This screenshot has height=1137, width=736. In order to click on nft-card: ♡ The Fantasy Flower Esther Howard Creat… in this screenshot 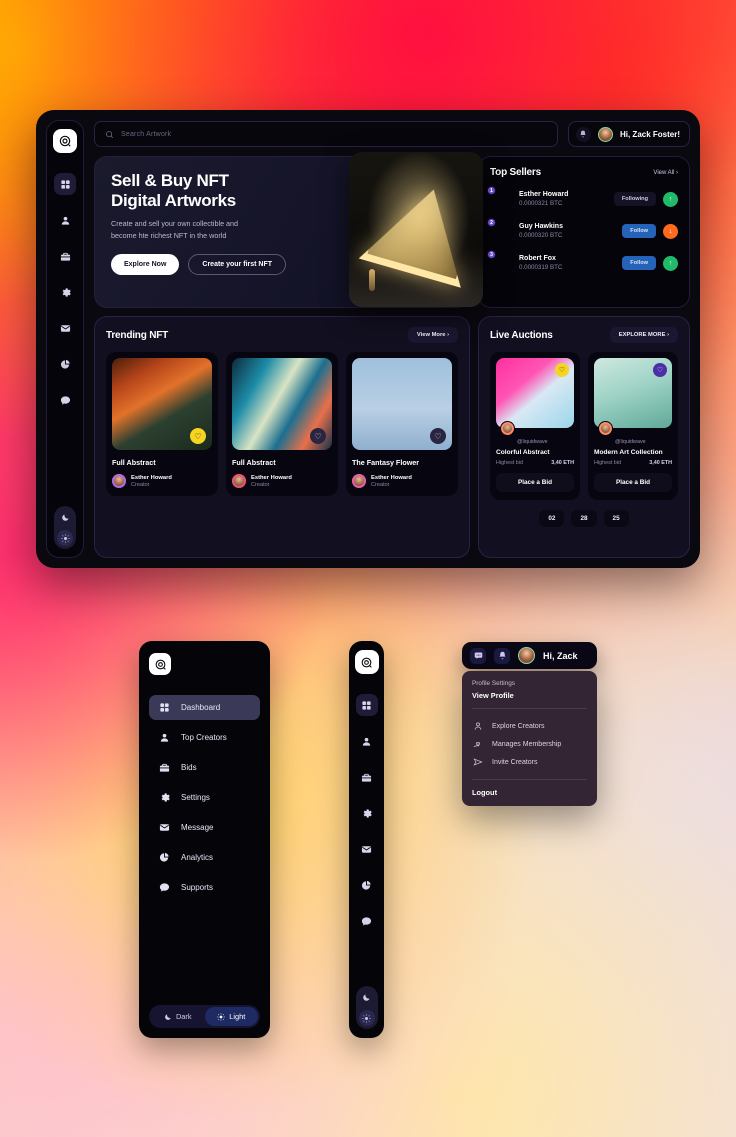, I will do `click(402, 424)`.